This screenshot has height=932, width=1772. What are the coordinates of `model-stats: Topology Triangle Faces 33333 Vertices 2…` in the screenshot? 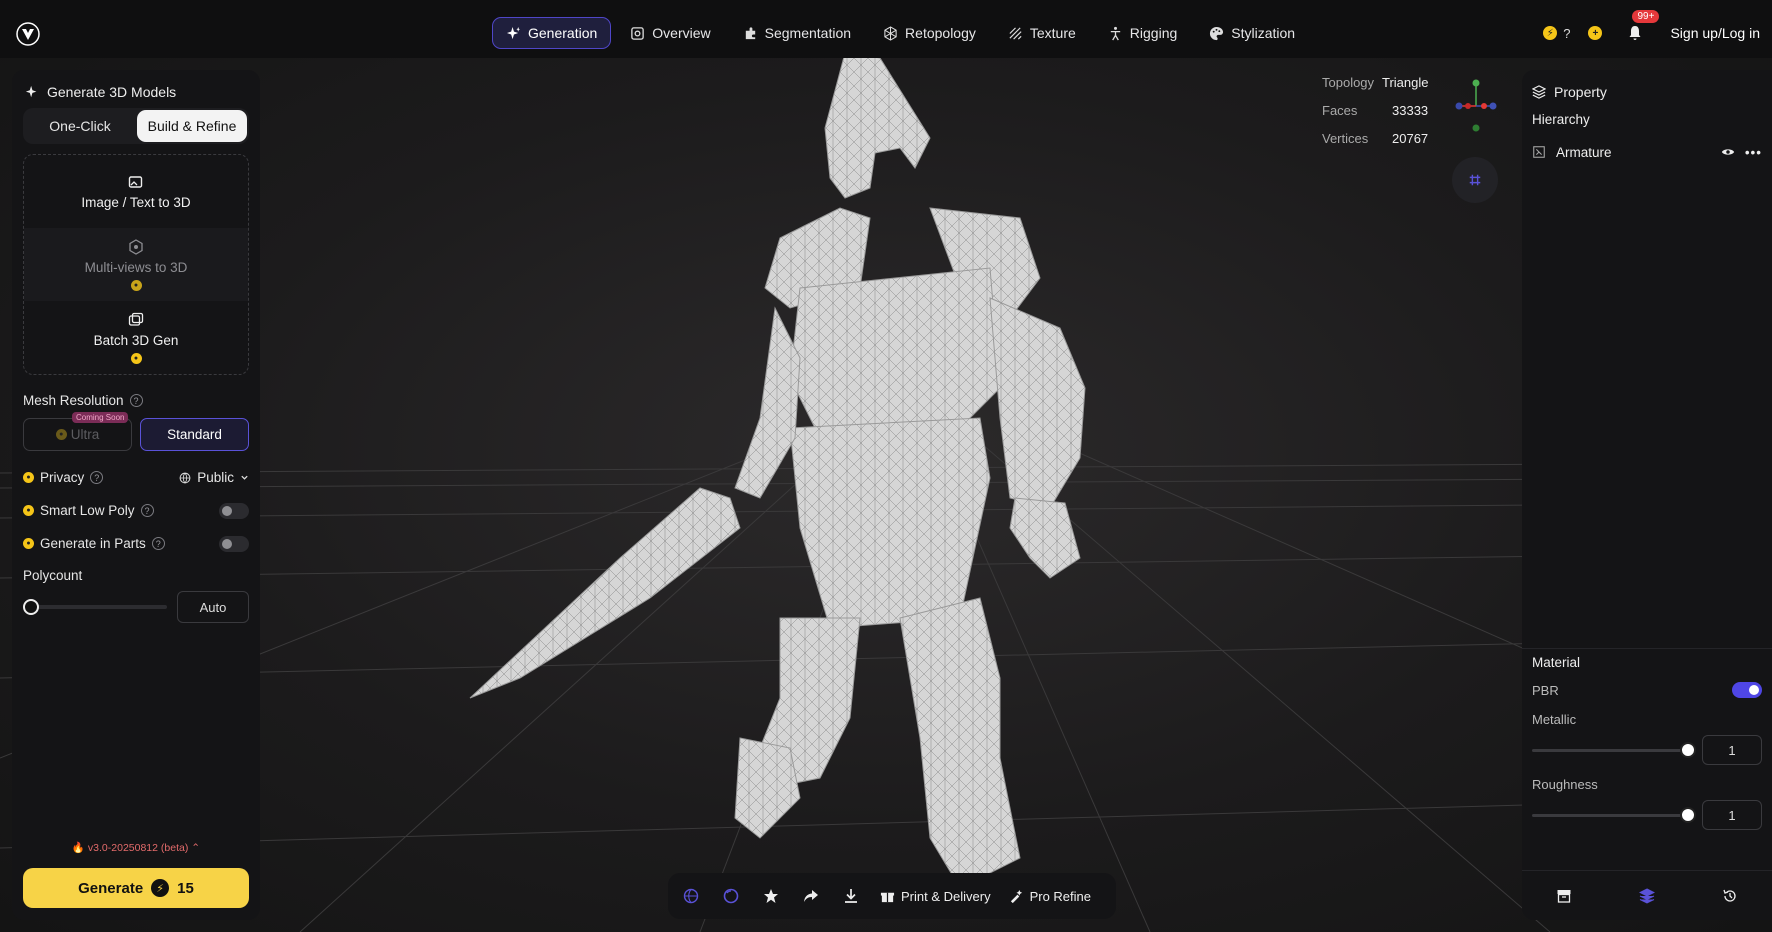 It's located at (1375, 110).